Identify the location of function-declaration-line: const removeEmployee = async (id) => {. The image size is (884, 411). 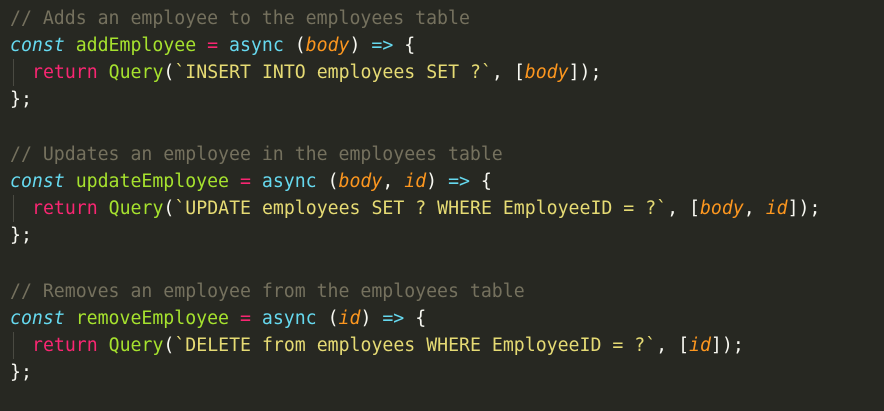
(218, 318).